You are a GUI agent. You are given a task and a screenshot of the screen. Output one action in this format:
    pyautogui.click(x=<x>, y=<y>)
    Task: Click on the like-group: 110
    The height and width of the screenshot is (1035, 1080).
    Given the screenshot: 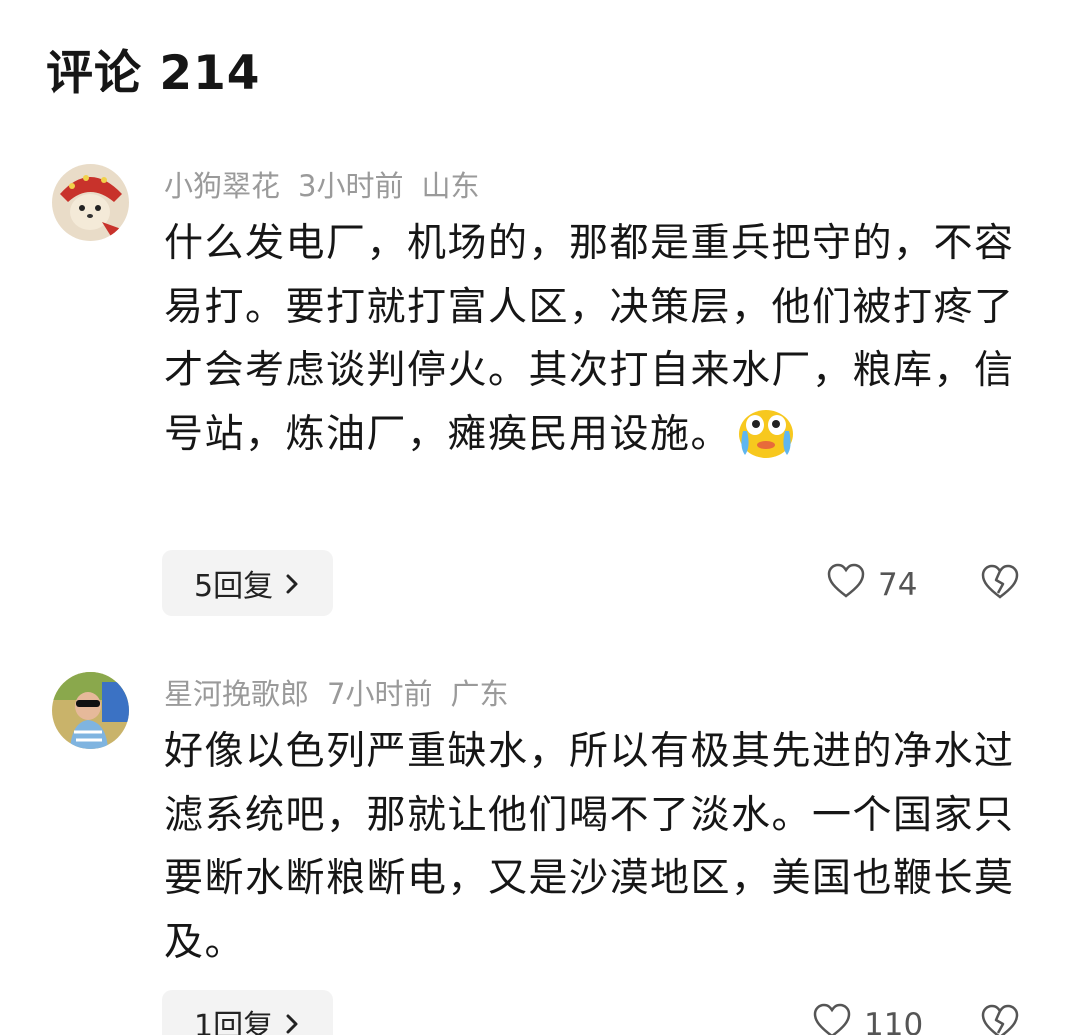 What is the action you would take?
    pyautogui.click(x=867, y=1018)
    